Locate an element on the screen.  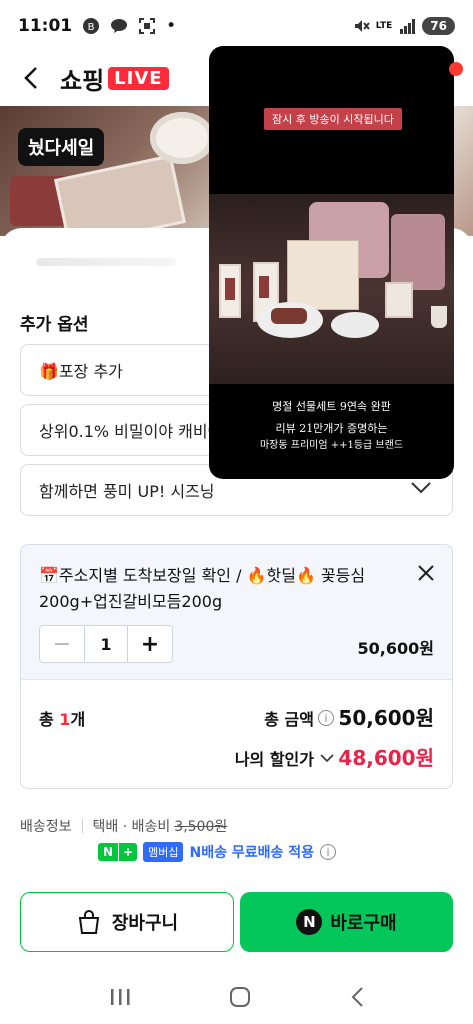
total-count: 총 1개 is located at coordinates (62, 718).